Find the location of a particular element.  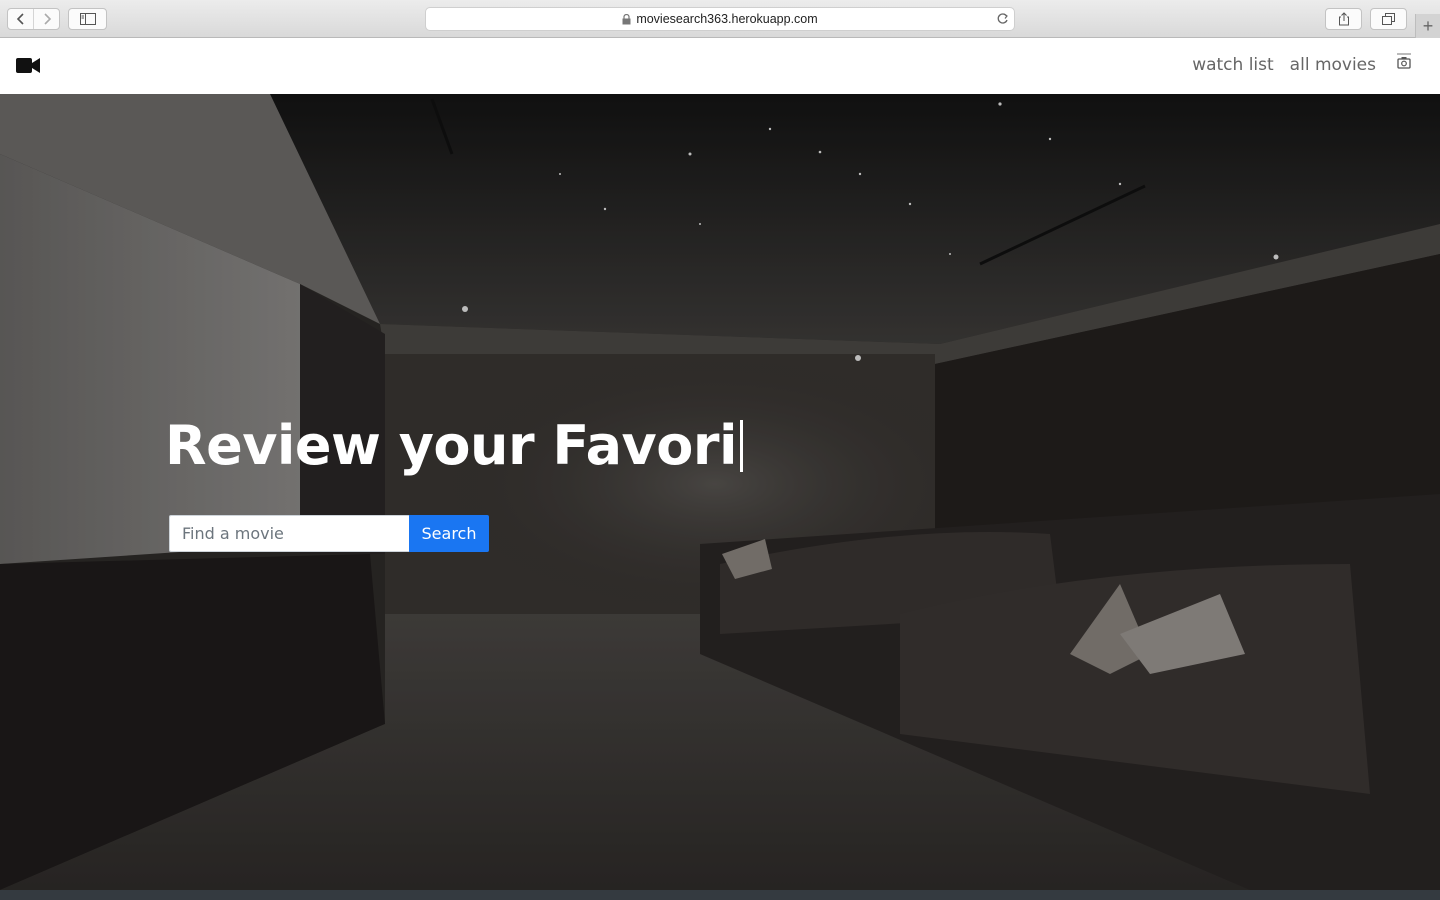

hero-headline: Review your Favori is located at coordinates (454, 445).